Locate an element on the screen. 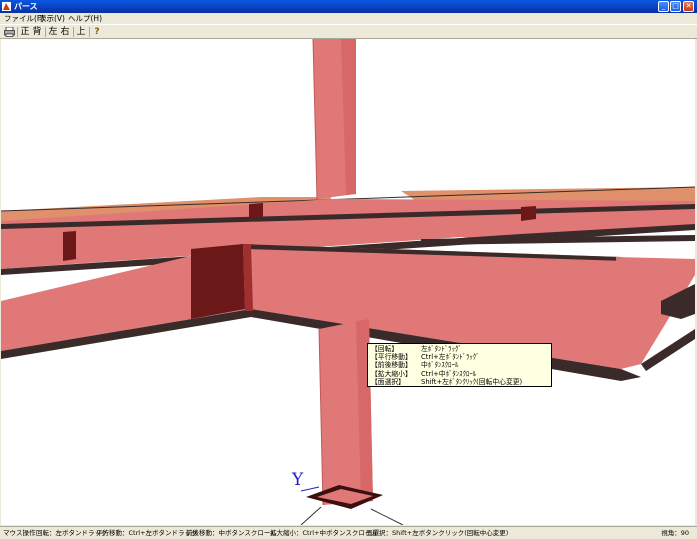  toolbar: 正 背 左 右 上 ? is located at coordinates (348, 31).